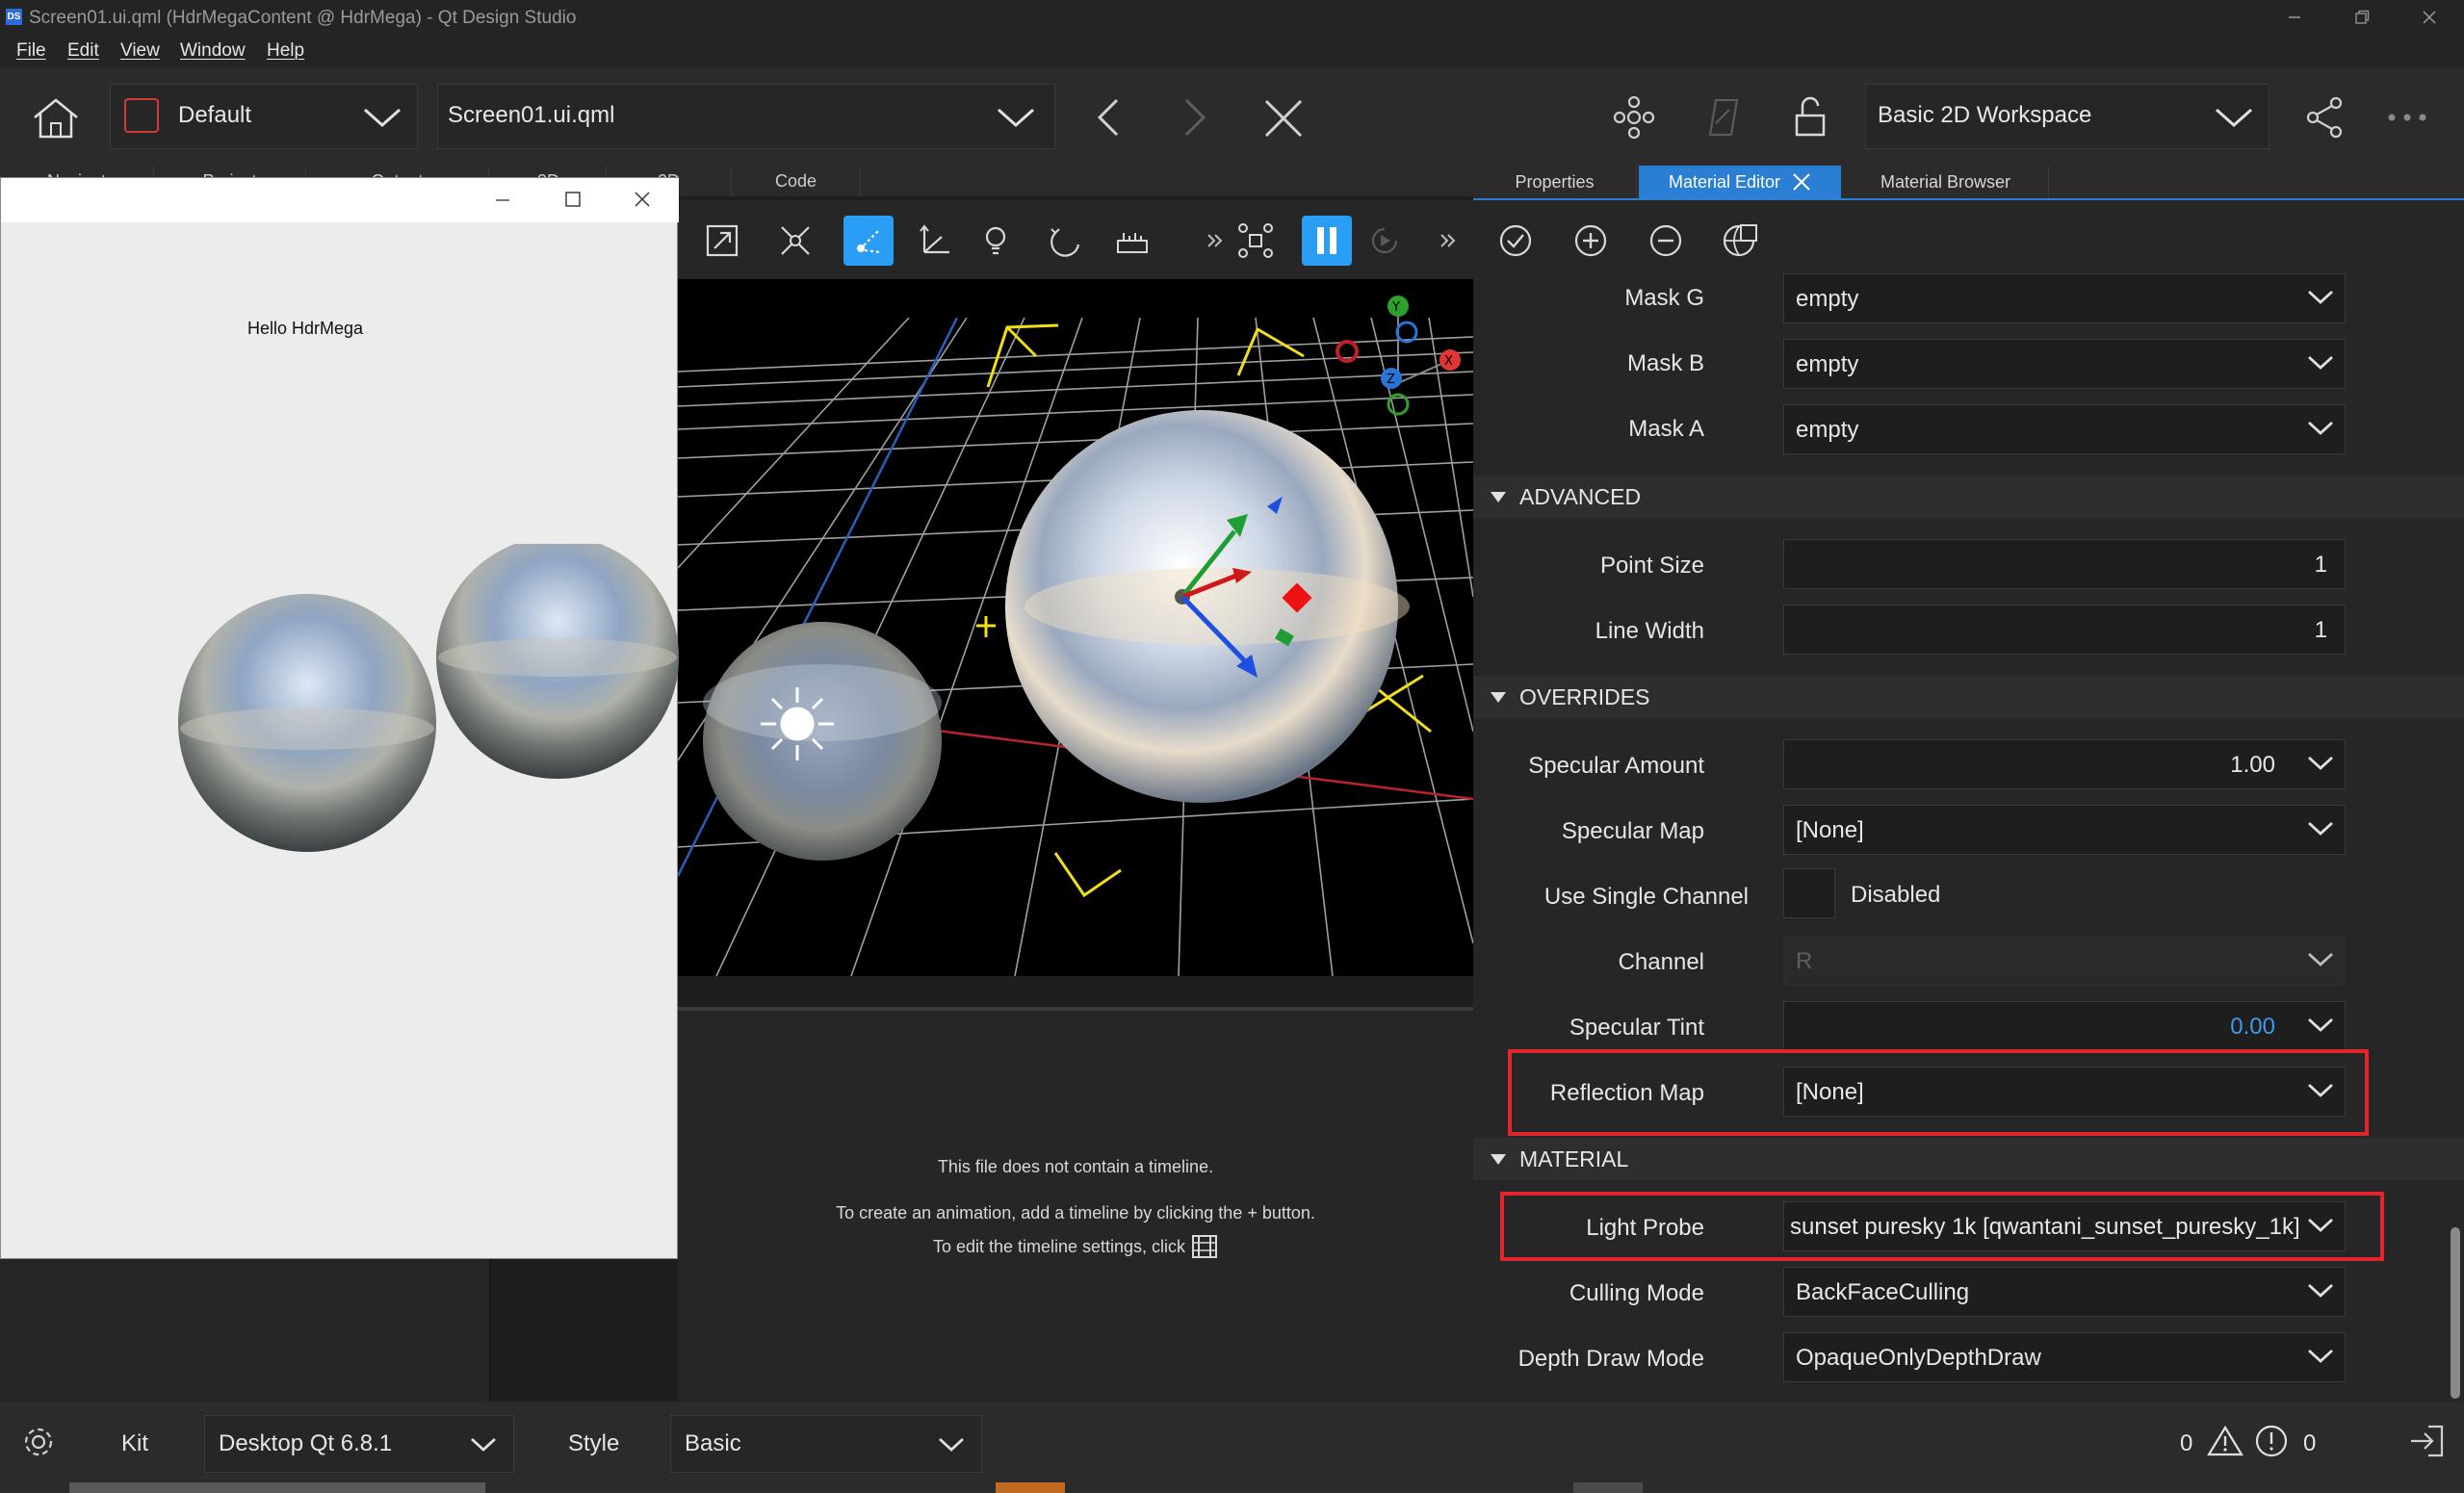 The image size is (2464, 1493). I want to click on close-document-button, so click(1283, 118).